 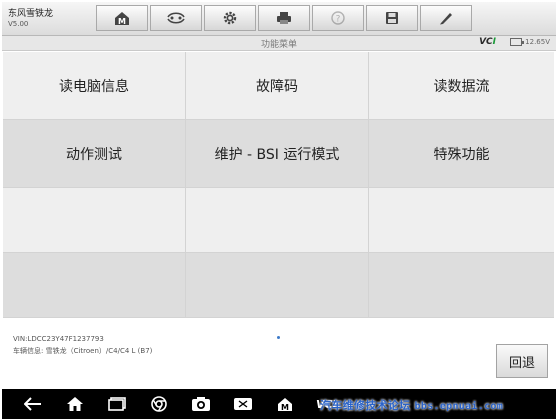 What do you see at coordinates (461, 154) in the screenshot?
I see `menu-item-special-functions: 特殊功能` at bounding box center [461, 154].